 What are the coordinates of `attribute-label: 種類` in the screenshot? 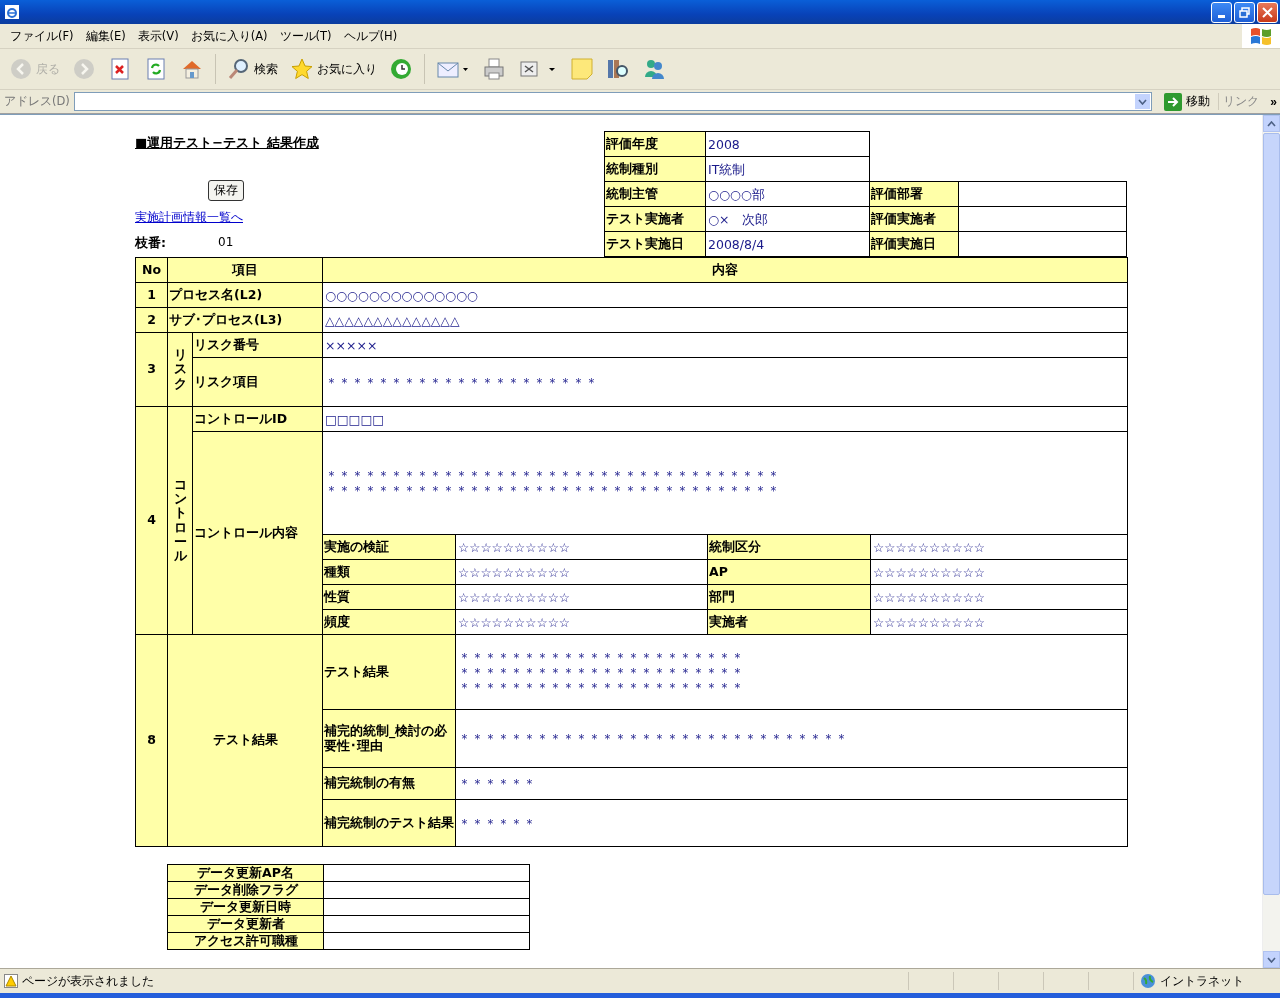 It's located at (389, 572).